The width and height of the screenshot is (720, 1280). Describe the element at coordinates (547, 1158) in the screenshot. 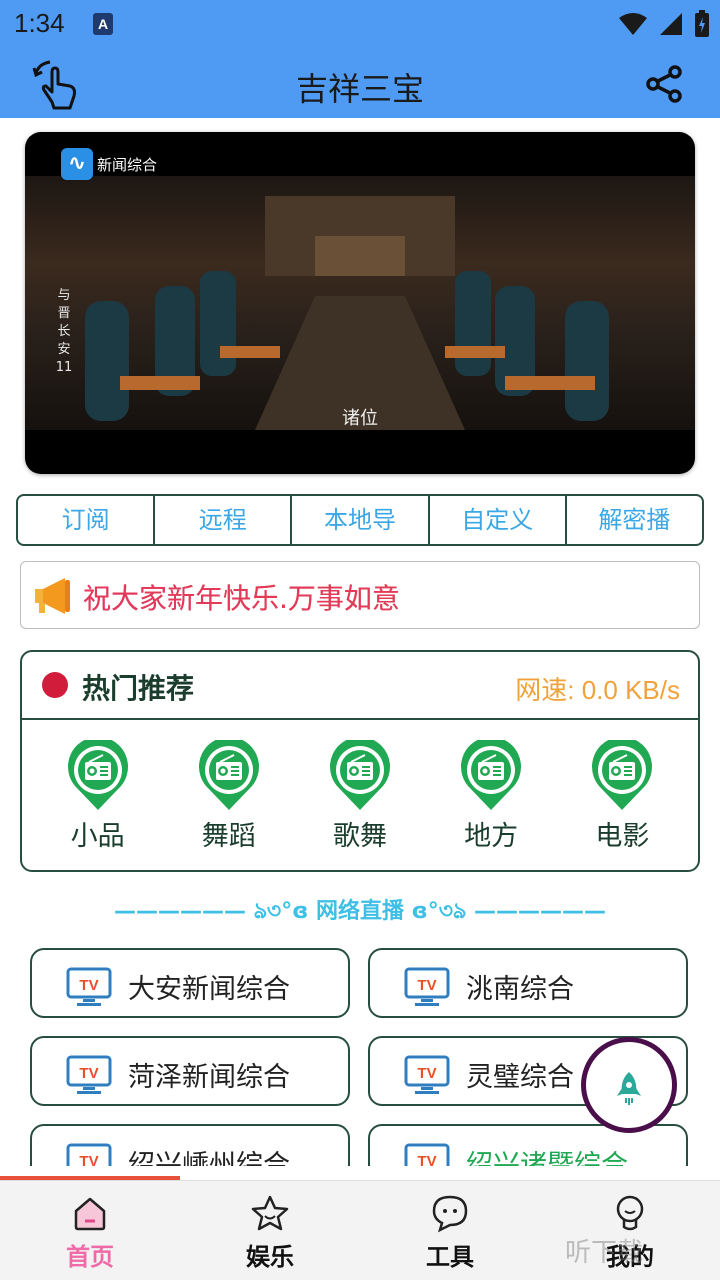

I see `channel-name: 绍兴诸暨综合` at that location.